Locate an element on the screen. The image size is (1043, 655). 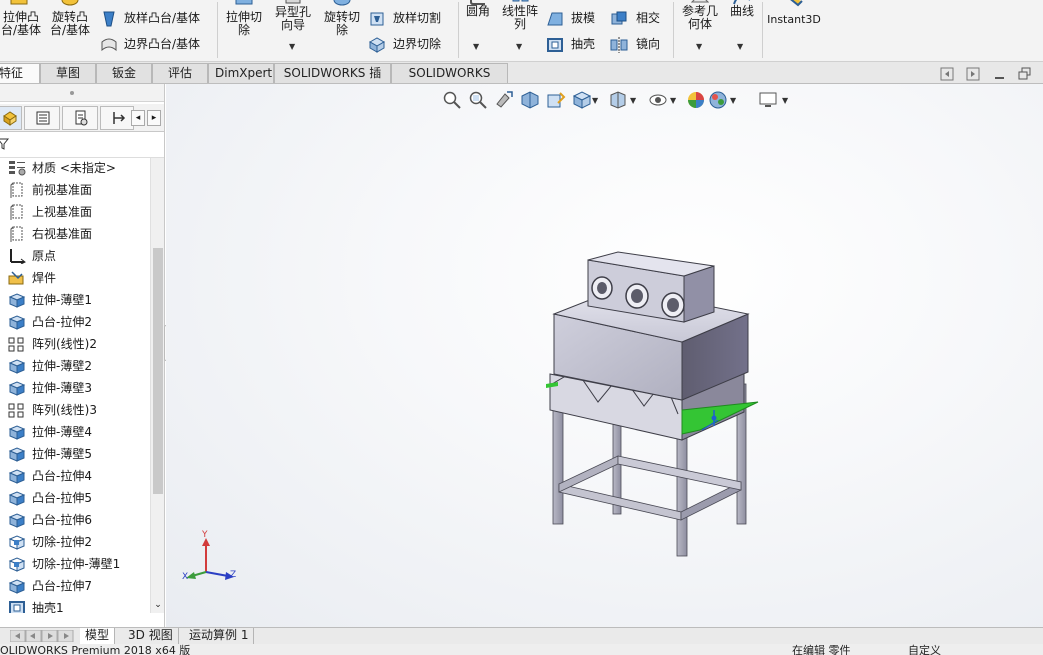
mirror-button: 镜向 is located at coordinates (638, 45).